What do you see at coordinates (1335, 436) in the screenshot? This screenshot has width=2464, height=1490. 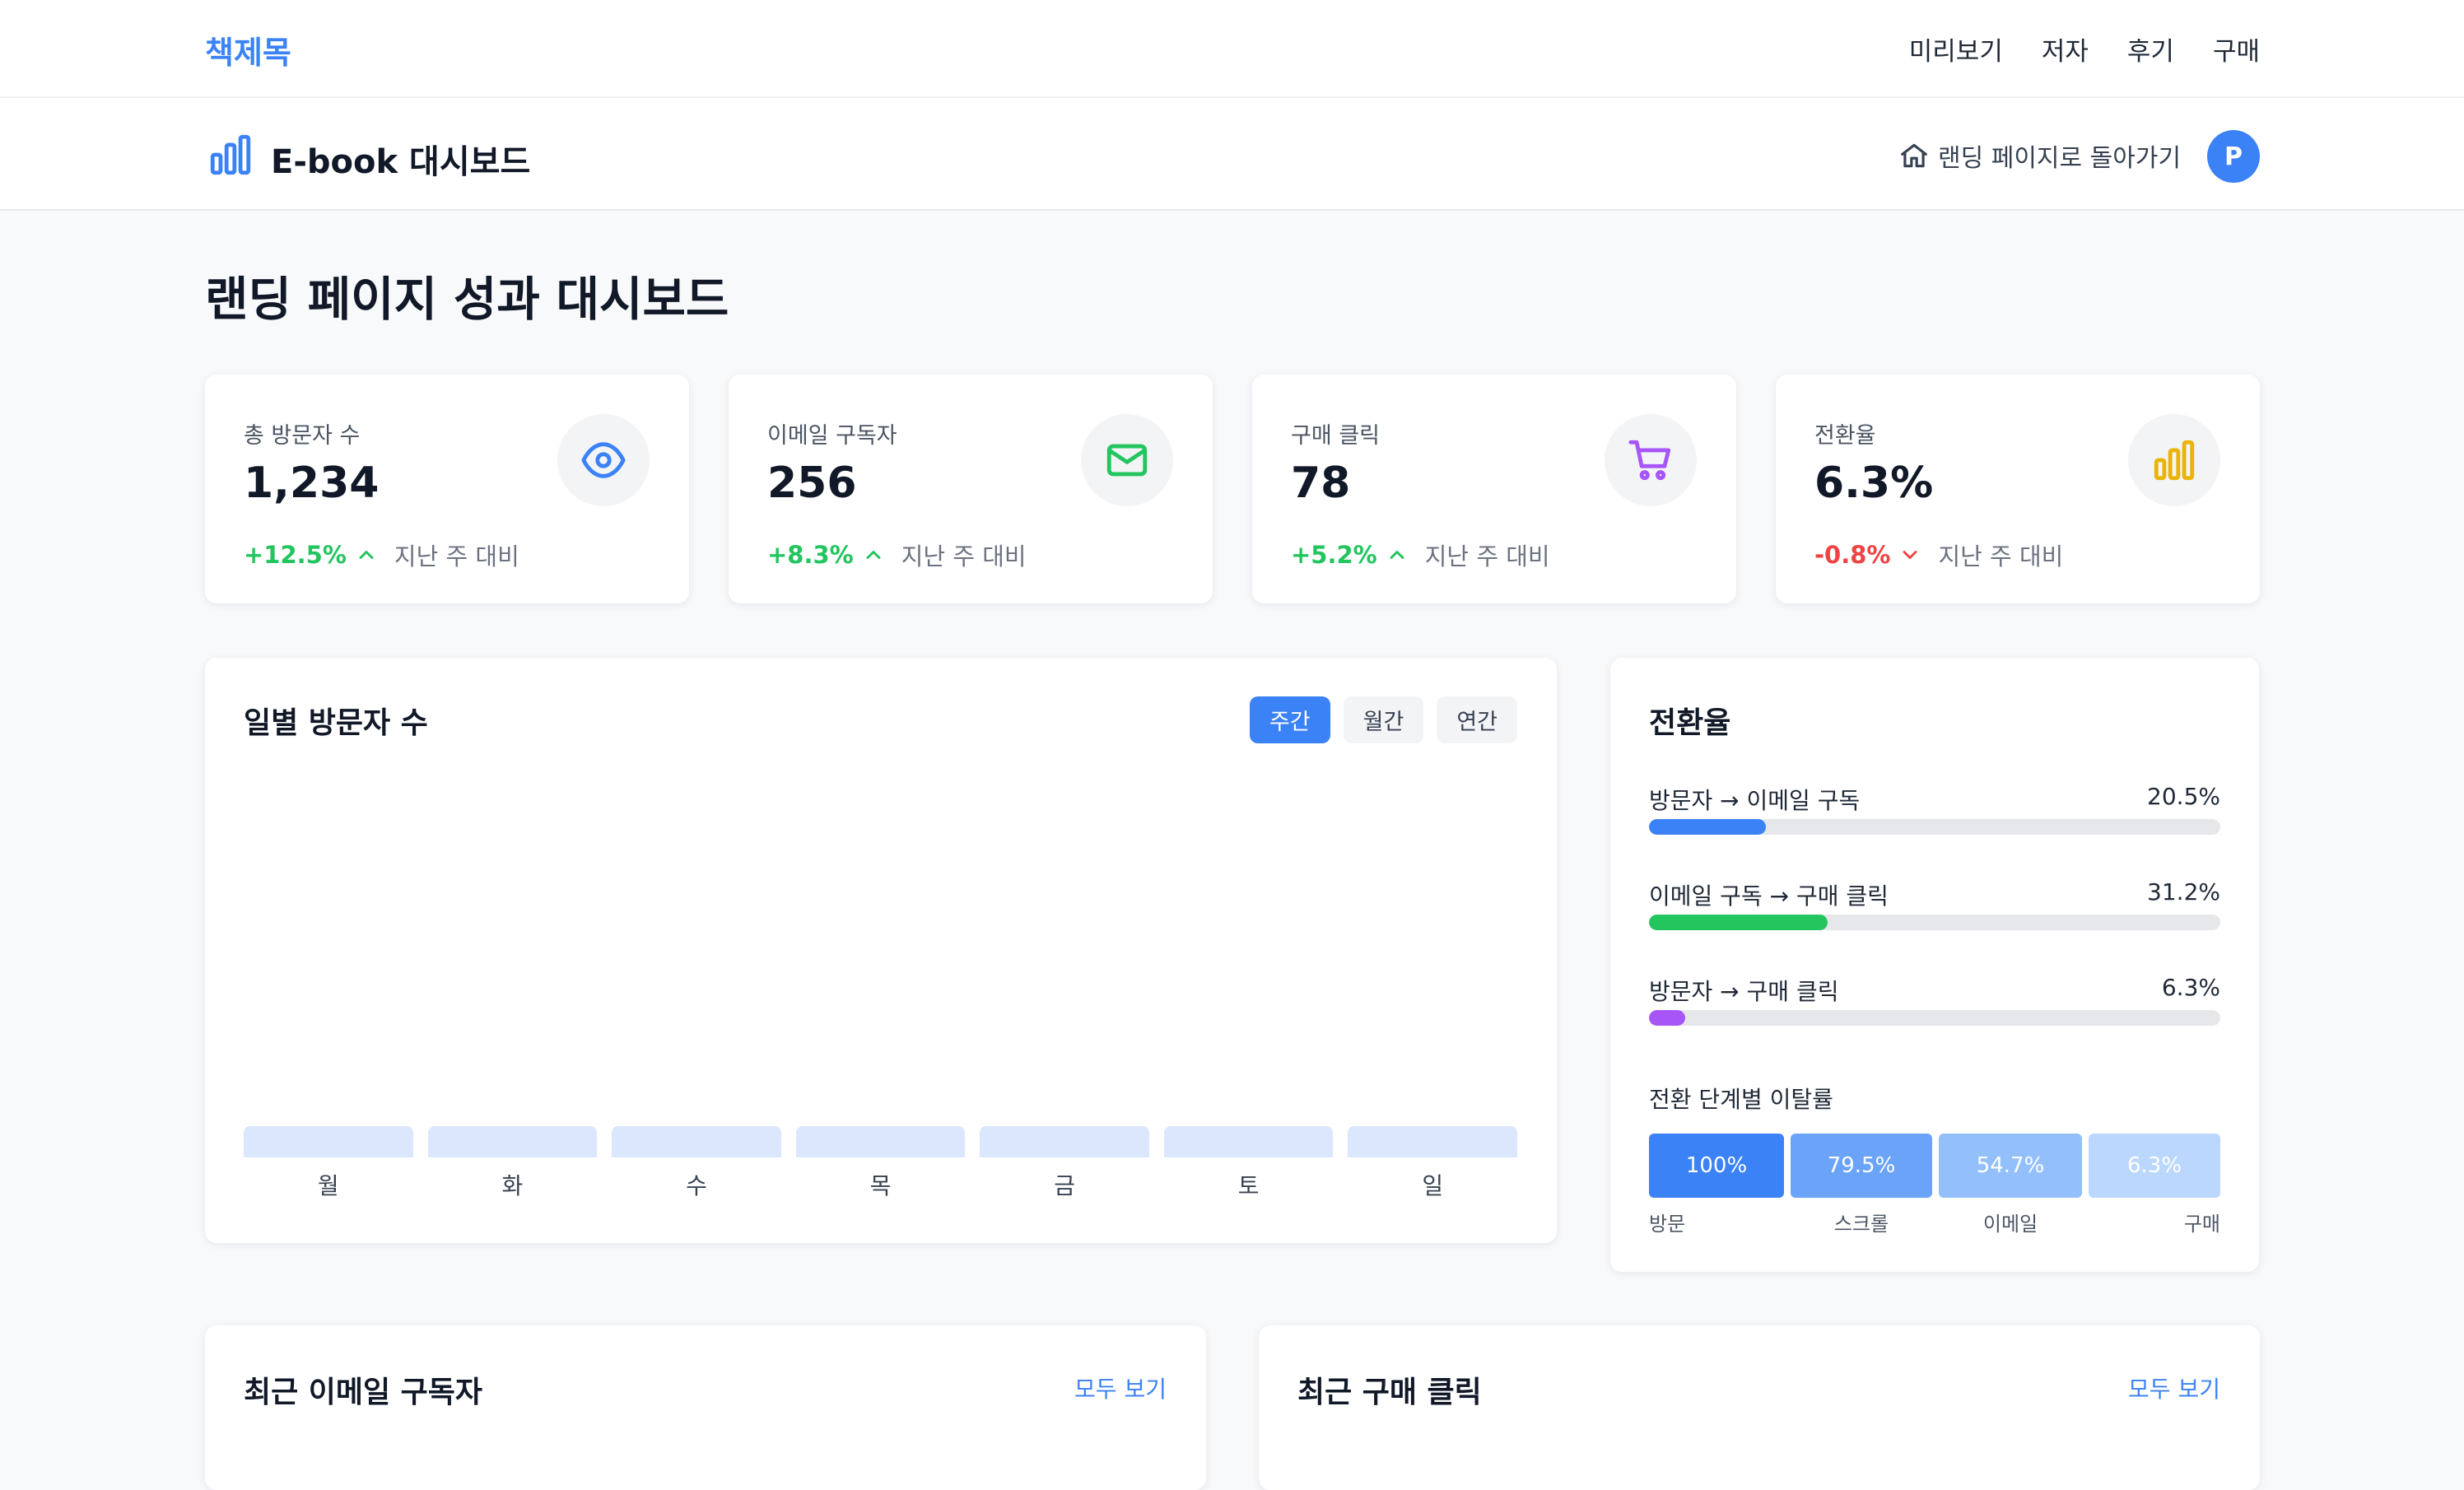 I see `stat-label: 구매 클릭` at bounding box center [1335, 436].